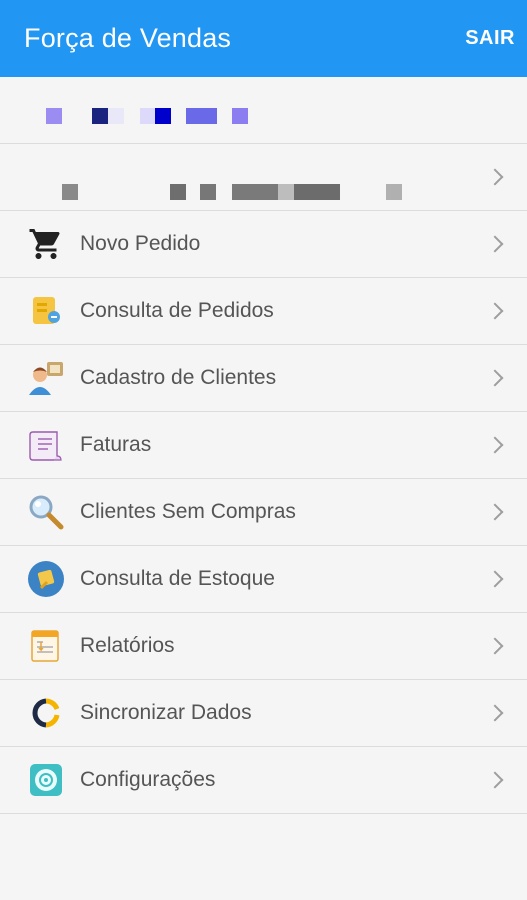 Image resolution: width=527 pixels, height=900 pixels. What do you see at coordinates (46, 713) in the screenshot?
I see `sync-icon` at bounding box center [46, 713].